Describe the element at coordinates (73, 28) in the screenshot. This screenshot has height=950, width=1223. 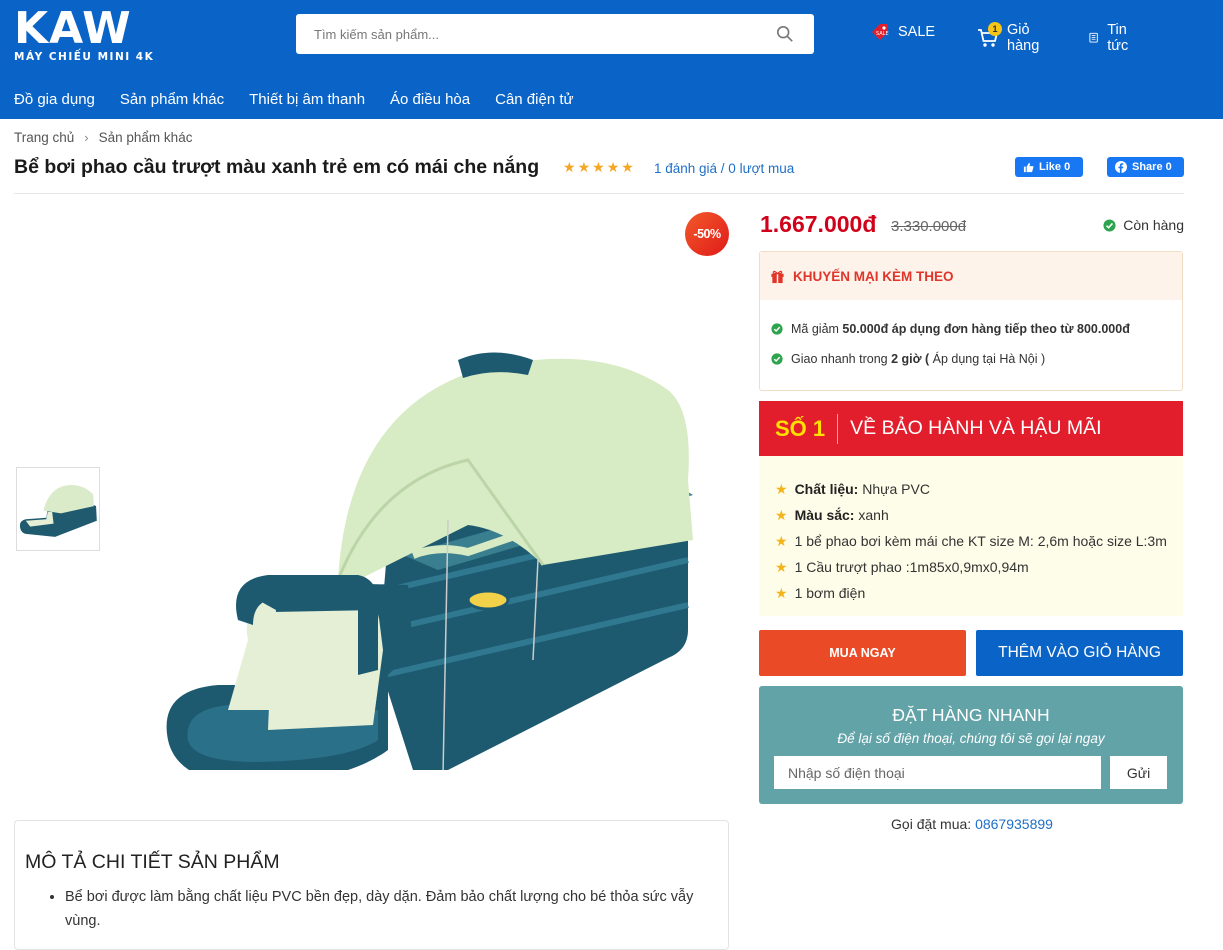
I see `logo-text: KAW` at that location.